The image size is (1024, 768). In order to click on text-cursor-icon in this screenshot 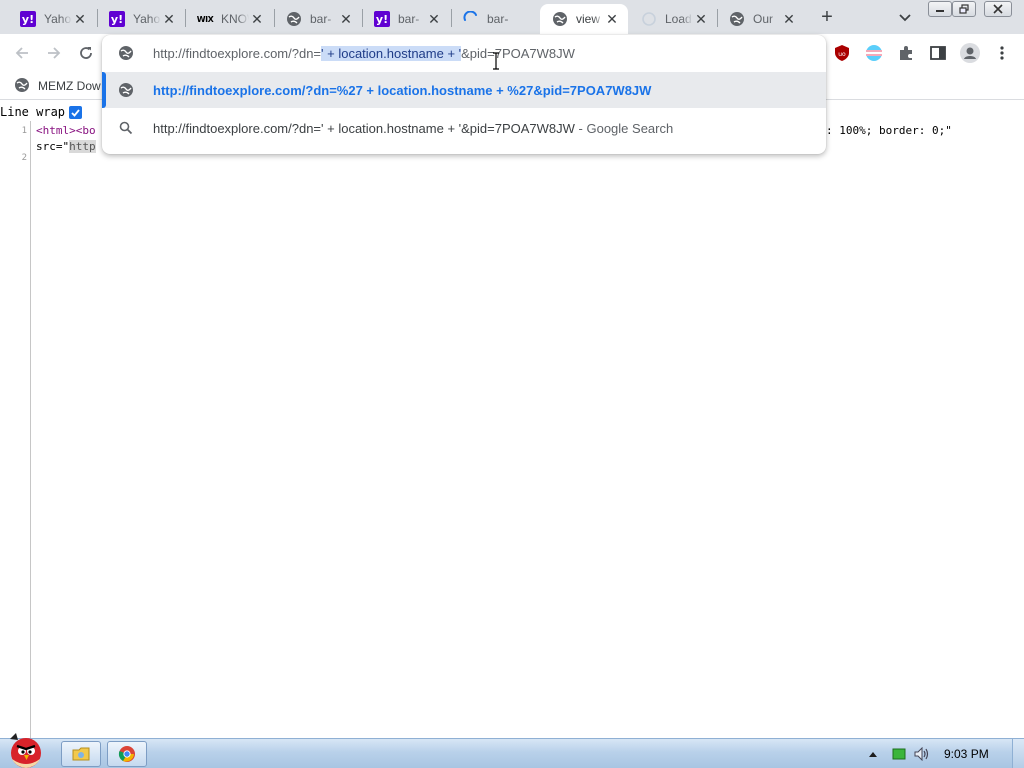, I will do `click(496, 61)`.